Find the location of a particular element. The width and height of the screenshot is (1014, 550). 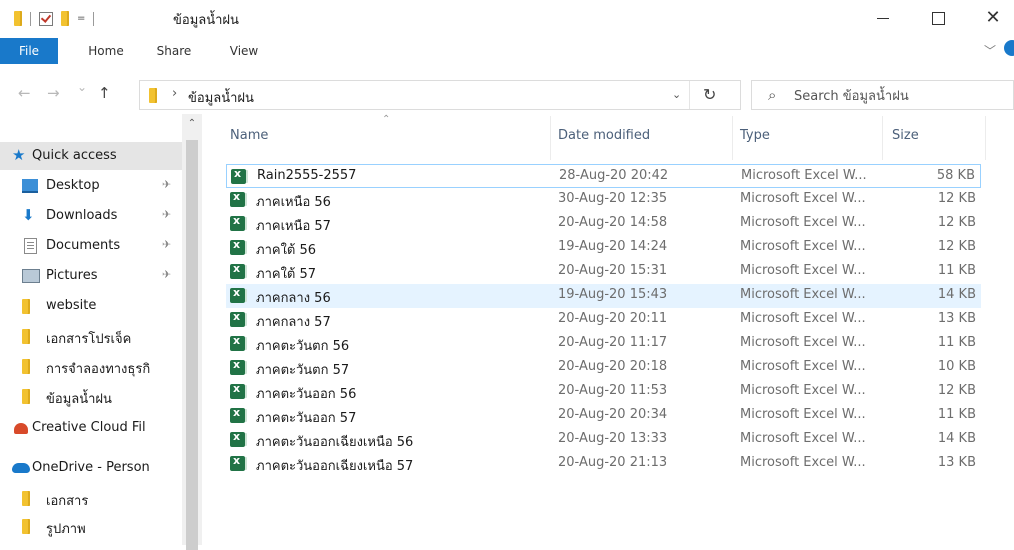

customize-toolbar-icon: = is located at coordinates (81, 18).